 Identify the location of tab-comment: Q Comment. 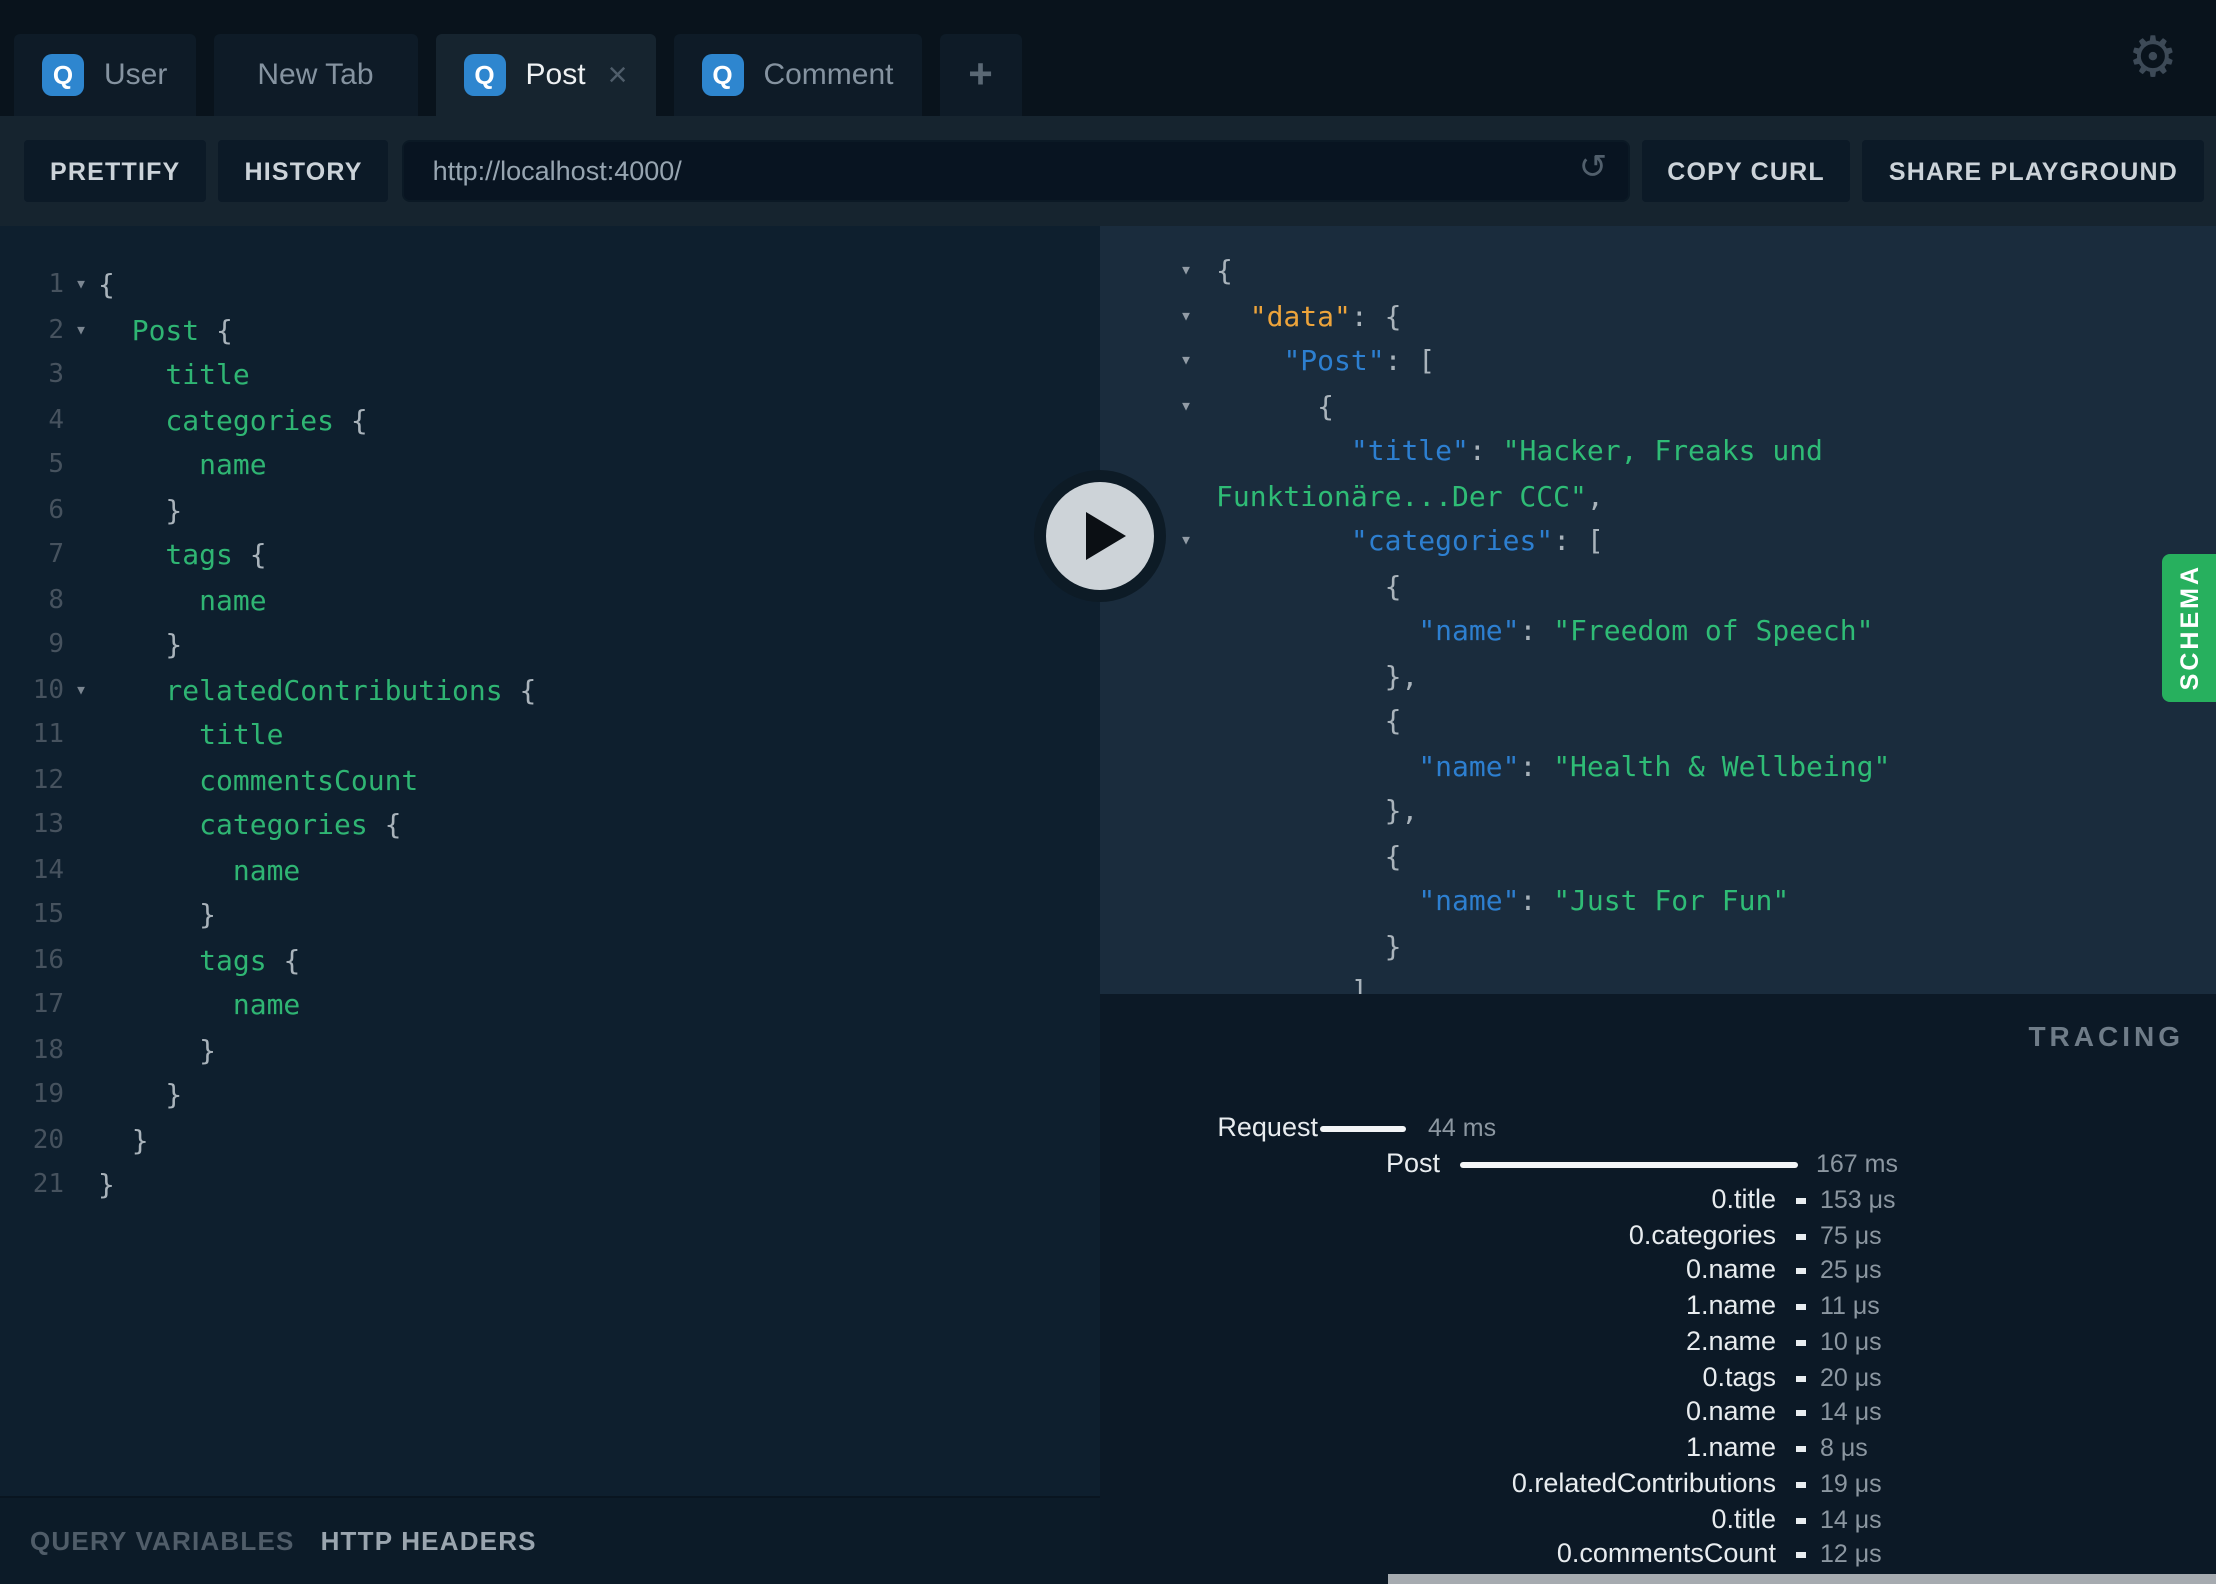
(797, 75).